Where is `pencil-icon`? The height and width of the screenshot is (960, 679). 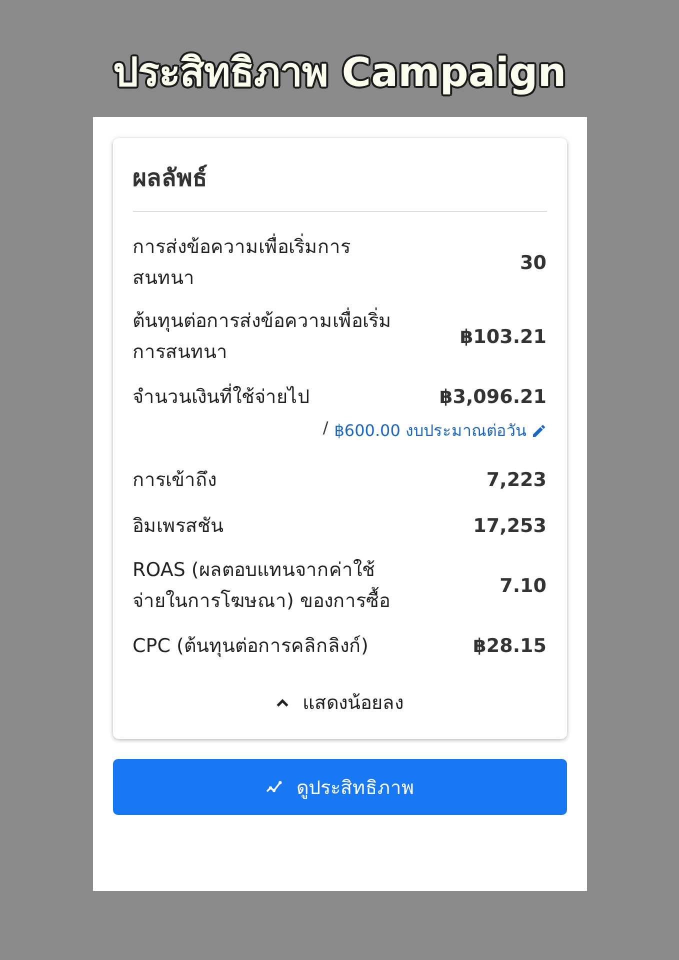
pencil-icon is located at coordinates (538, 430).